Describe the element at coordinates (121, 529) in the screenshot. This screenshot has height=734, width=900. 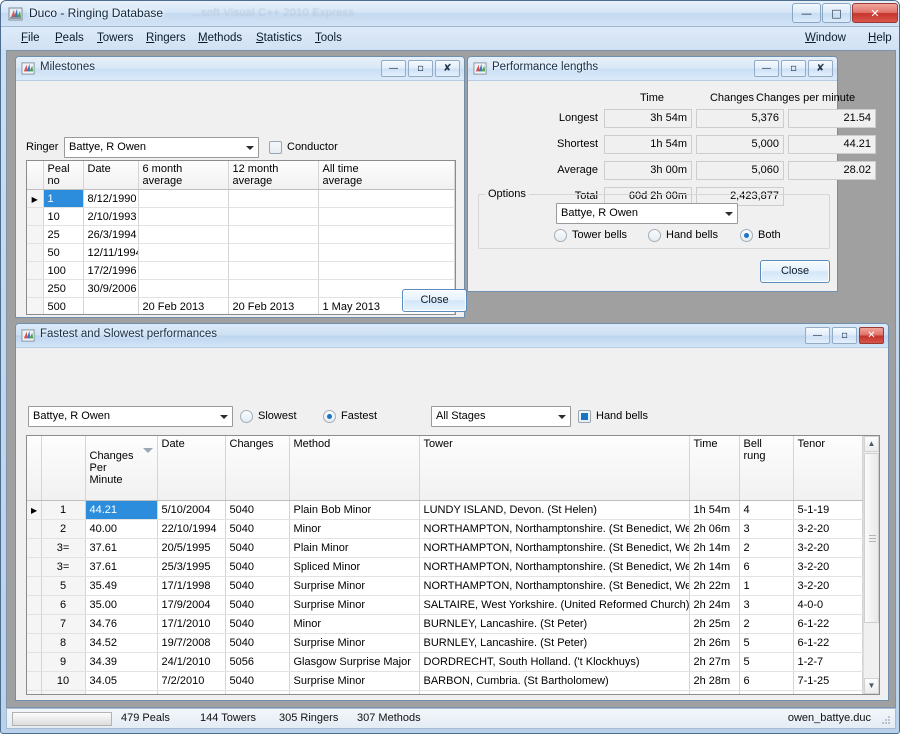
I see `cell-changes-per-minute: 40.00` at that location.